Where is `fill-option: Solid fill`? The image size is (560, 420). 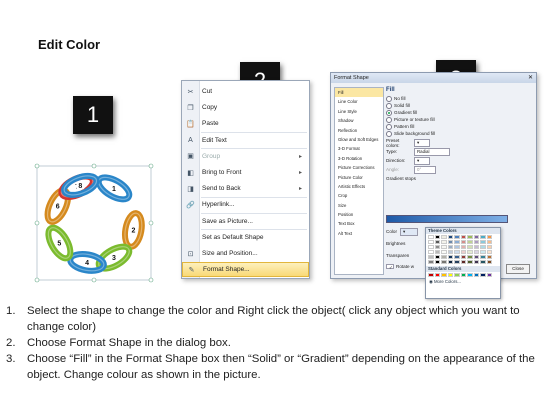
fill-option: Solid fill is located at coordinates (459, 105).